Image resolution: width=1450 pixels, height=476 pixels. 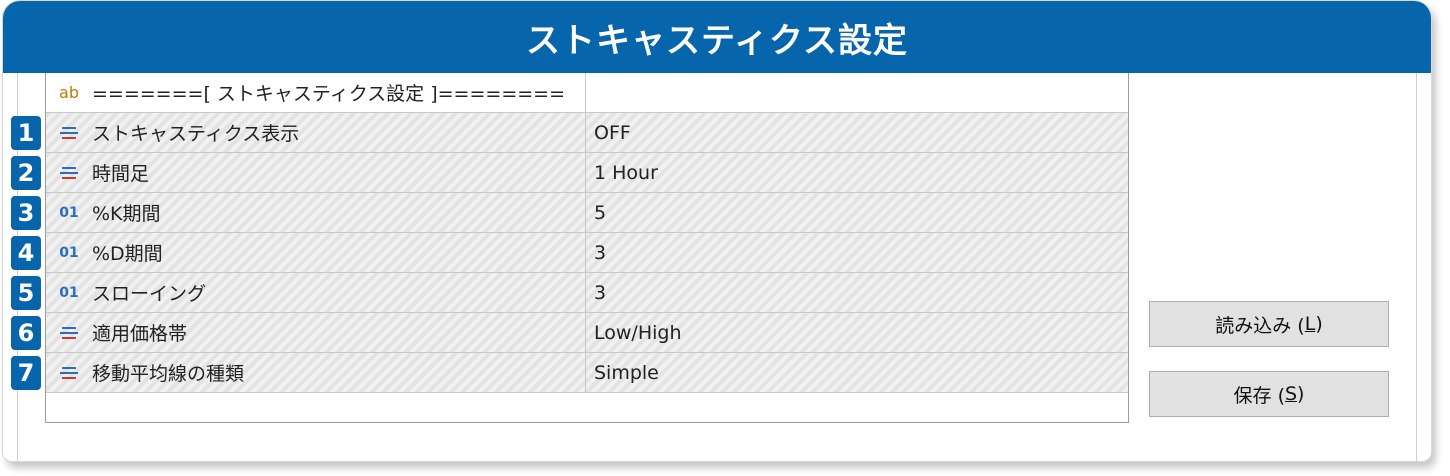 I want to click on param-value: Low/High, so click(x=857, y=332).